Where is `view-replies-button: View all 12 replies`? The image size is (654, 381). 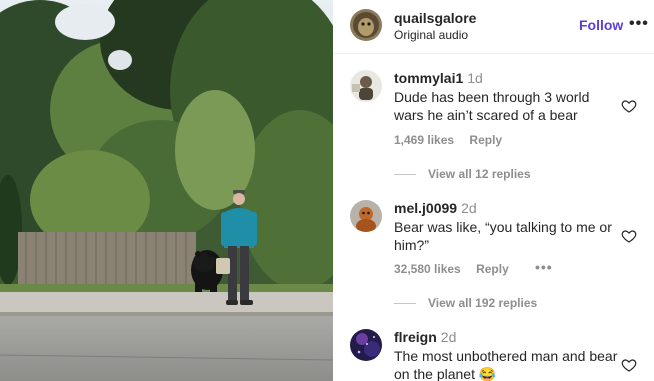
view-replies-button: View all 12 replies is located at coordinates (462, 174).